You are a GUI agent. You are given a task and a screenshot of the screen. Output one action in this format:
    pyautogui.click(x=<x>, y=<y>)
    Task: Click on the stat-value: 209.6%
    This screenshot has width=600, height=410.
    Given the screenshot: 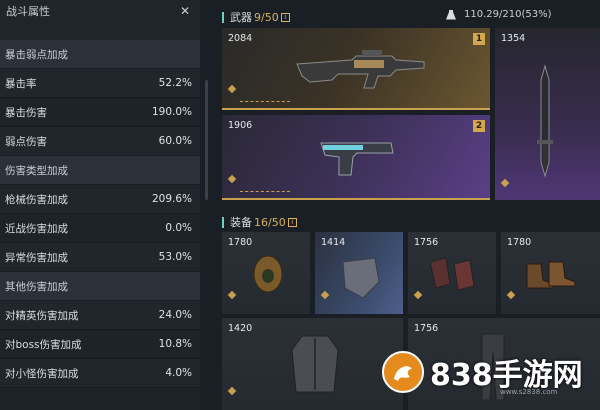 What is the action you would take?
    pyautogui.click(x=171, y=199)
    